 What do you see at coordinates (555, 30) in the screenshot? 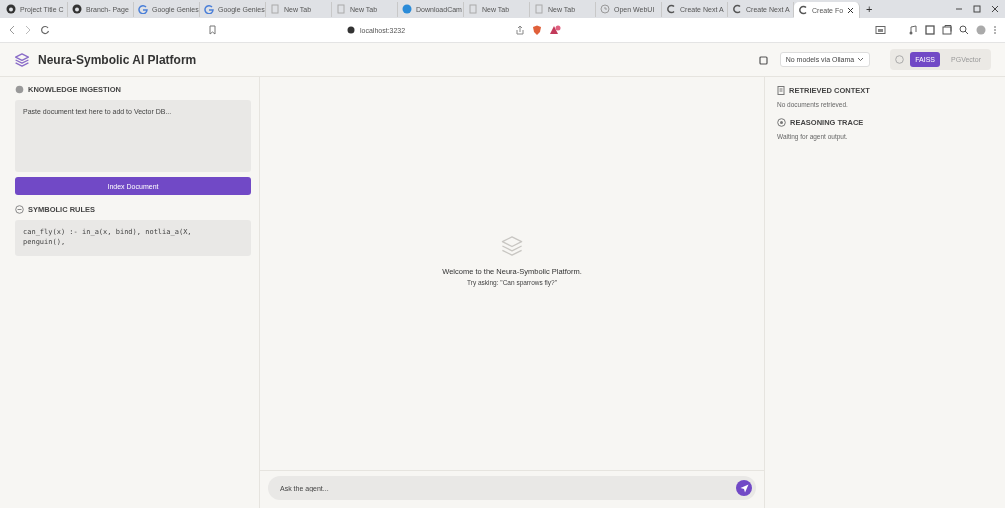
I see `rewards-icon` at bounding box center [555, 30].